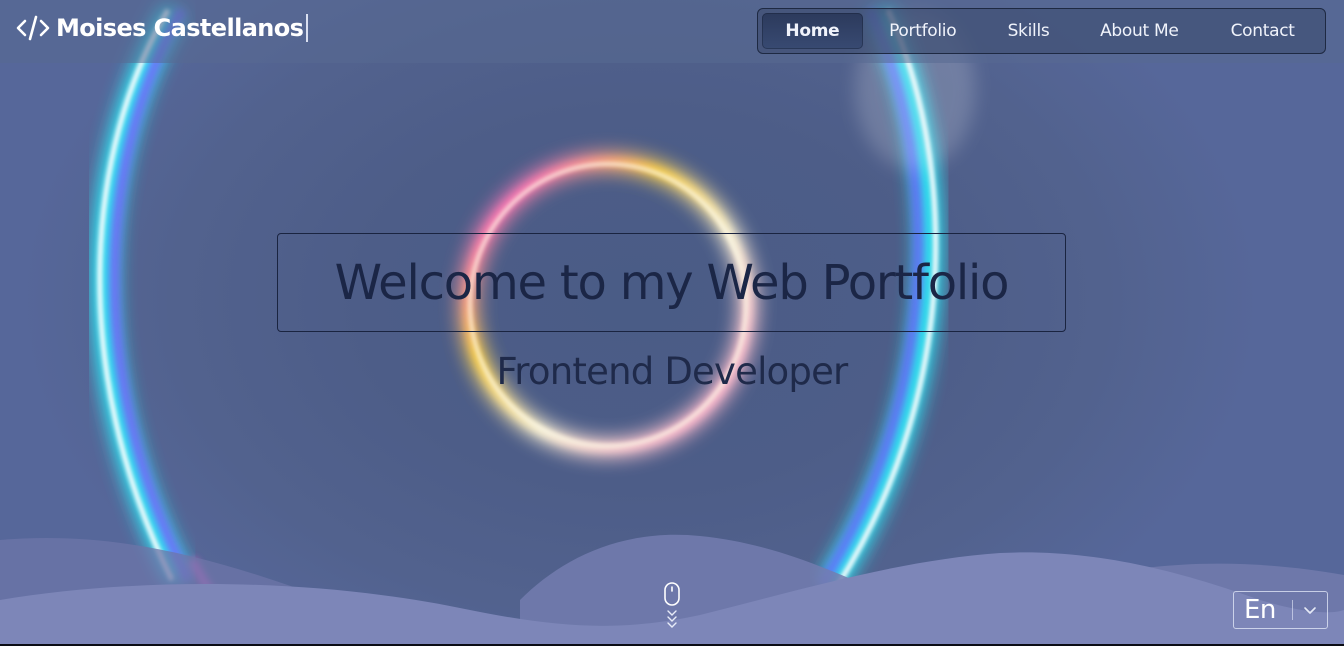 The height and width of the screenshot is (646, 1344). Describe the element at coordinates (1260, 610) in the screenshot. I see `language-selected-value: En` at that location.